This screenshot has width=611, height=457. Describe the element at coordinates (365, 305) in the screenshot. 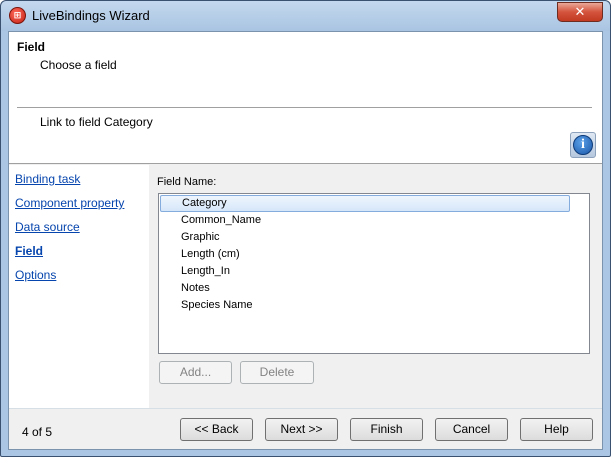

I see `list-item: Species Name` at that location.